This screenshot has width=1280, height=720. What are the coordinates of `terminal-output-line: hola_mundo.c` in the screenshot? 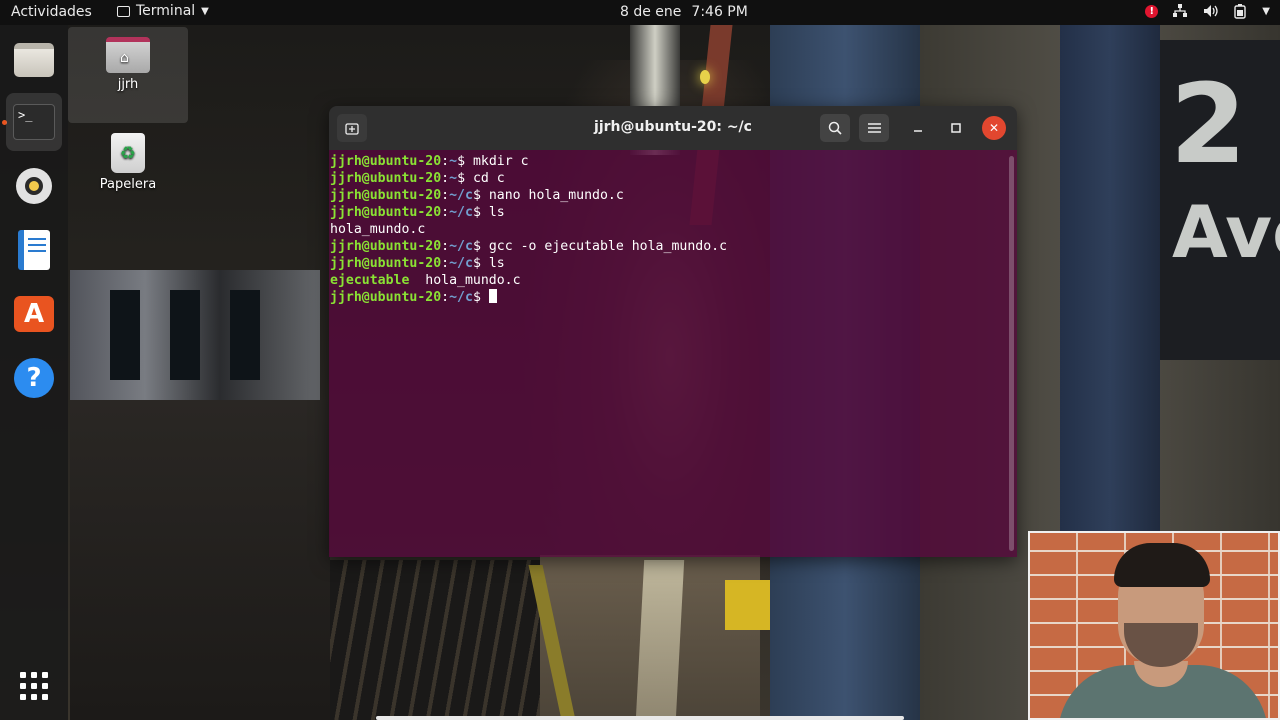 It's located at (378, 229).